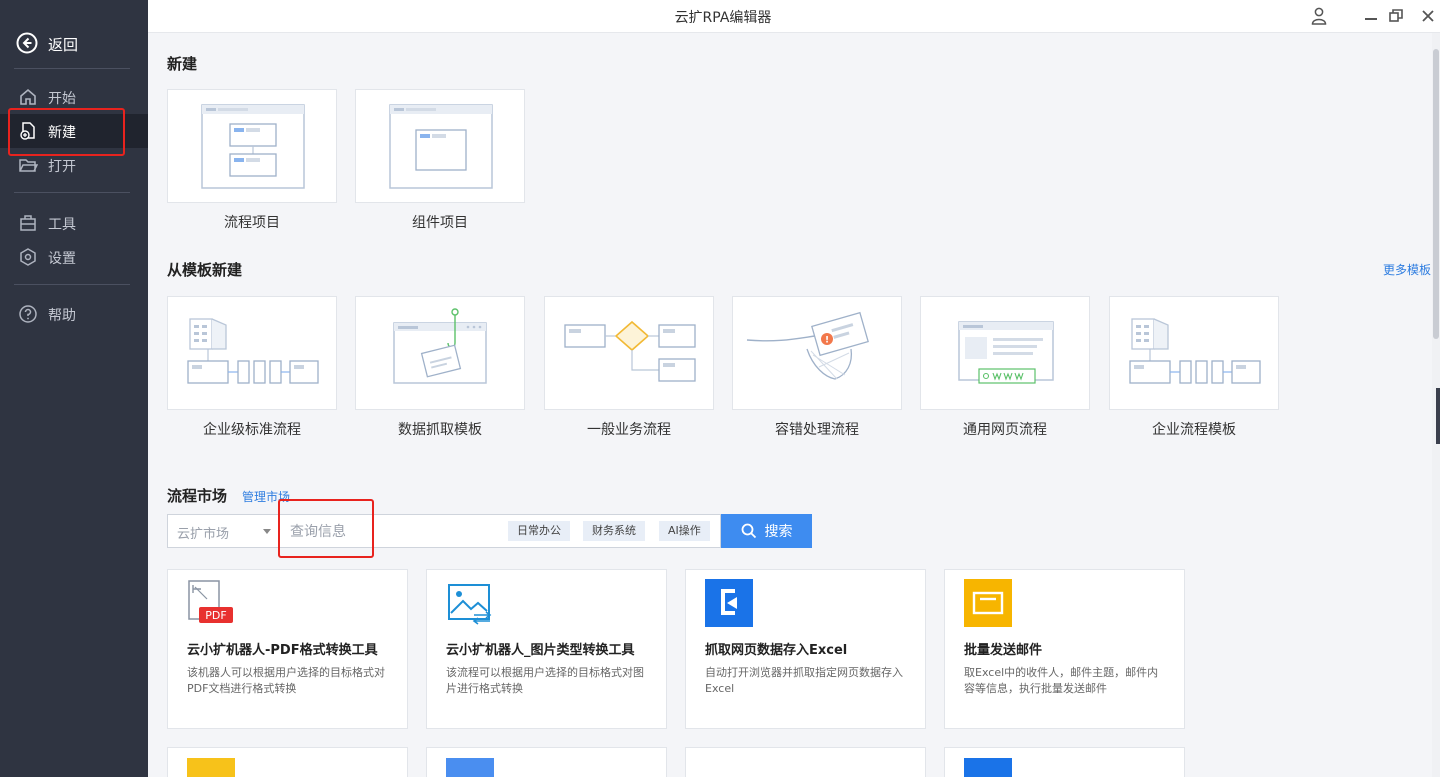 The height and width of the screenshot is (777, 1440). What do you see at coordinates (62, 167) in the screenshot?
I see `sidebar-item-label: 打开` at bounding box center [62, 167].